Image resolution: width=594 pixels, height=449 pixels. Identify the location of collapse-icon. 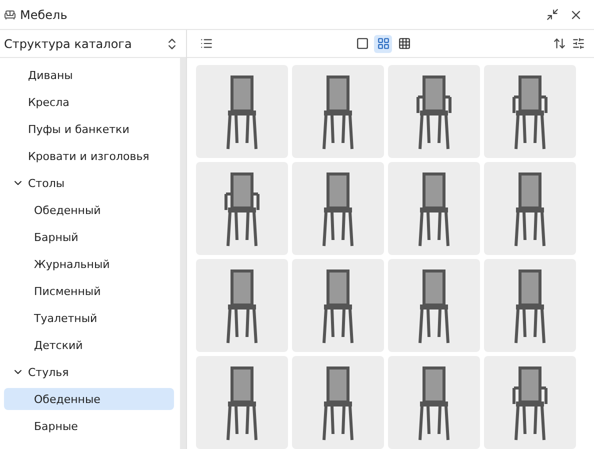
(552, 14).